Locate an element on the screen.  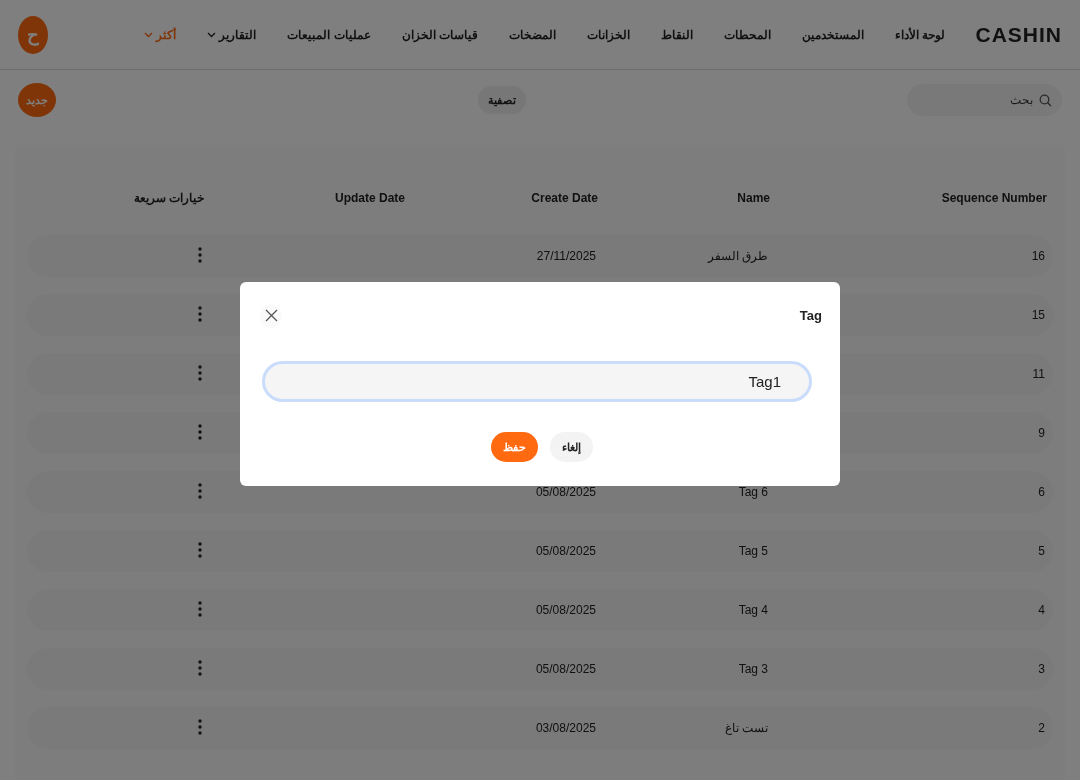
close-button is located at coordinates (271, 315).